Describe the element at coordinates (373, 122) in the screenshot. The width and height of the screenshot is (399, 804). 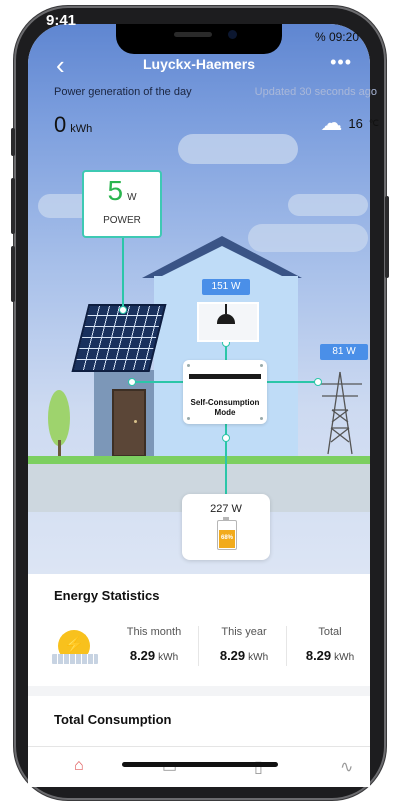
I see `temperature-unit: ℃` at that location.